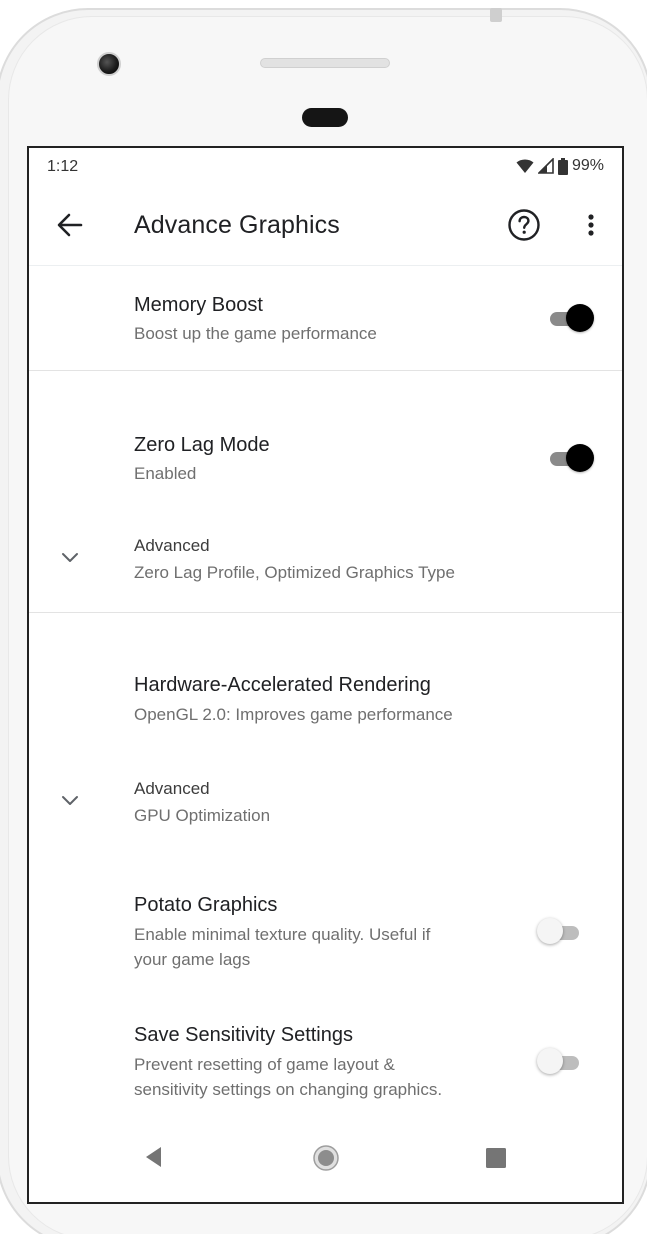  What do you see at coordinates (243, 1035) in the screenshot?
I see `pref-title: Save Sensitivity Settings` at bounding box center [243, 1035].